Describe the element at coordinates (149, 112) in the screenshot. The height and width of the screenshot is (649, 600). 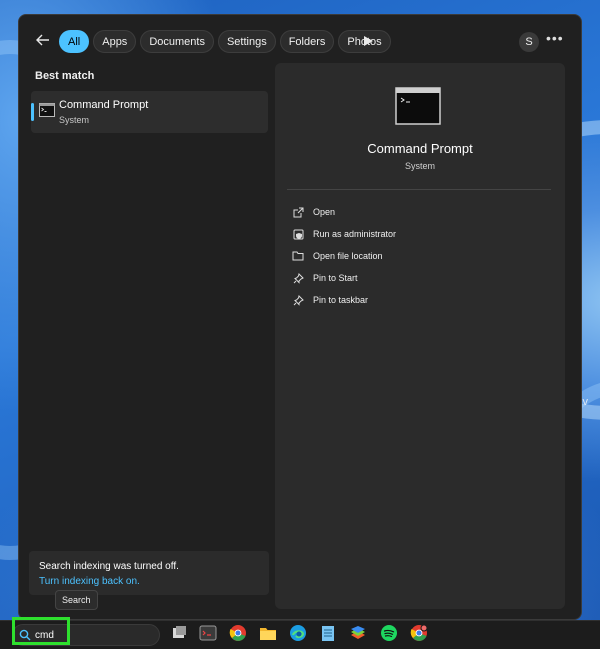
I see `best-match-result: Command Prompt System` at that location.